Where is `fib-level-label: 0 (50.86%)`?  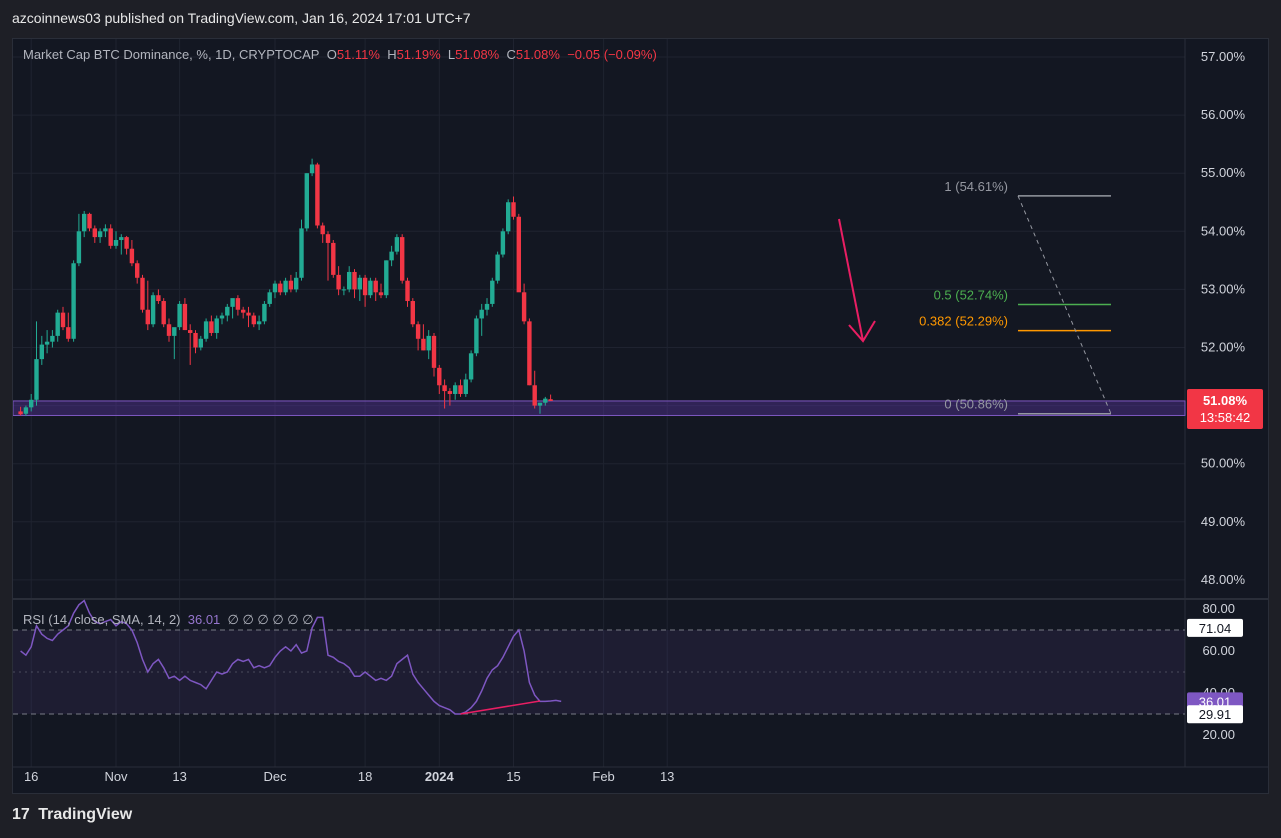
fib-level-label: 0 (50.86%) is located at coordinates (976, 404).